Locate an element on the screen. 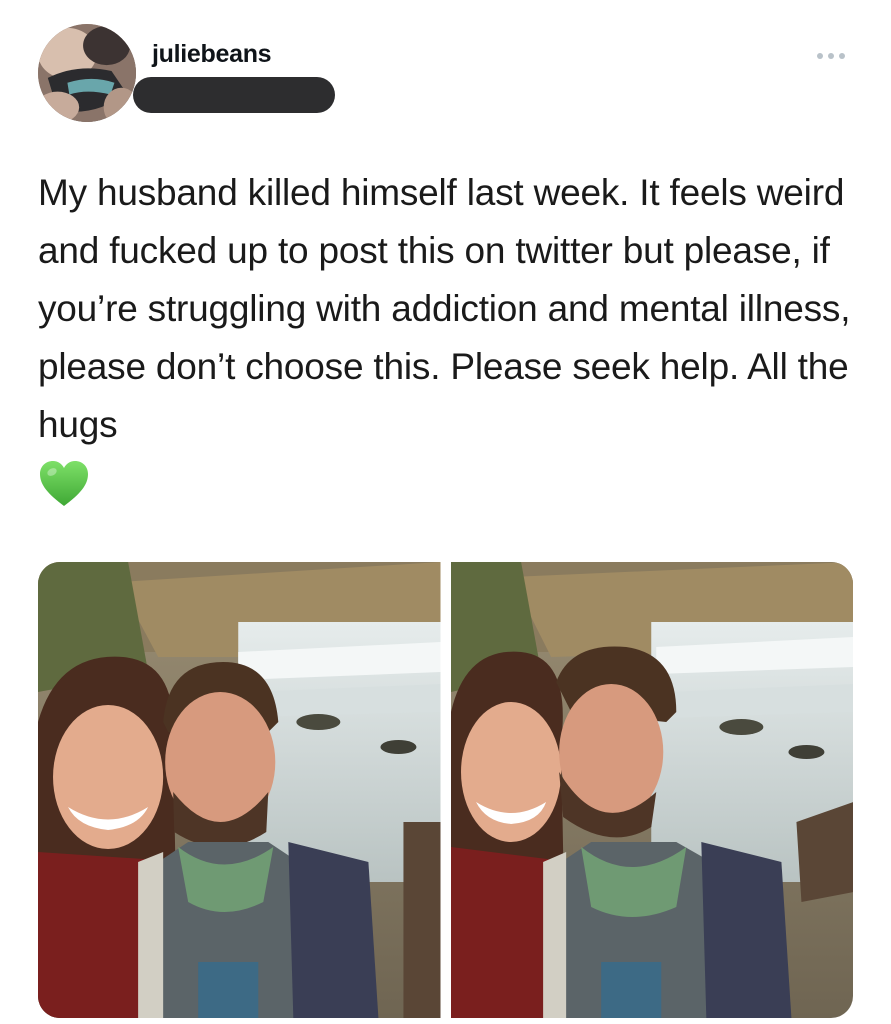 This screenshot has height=1024, width=891. avatar is located at coordinates (87, 73).